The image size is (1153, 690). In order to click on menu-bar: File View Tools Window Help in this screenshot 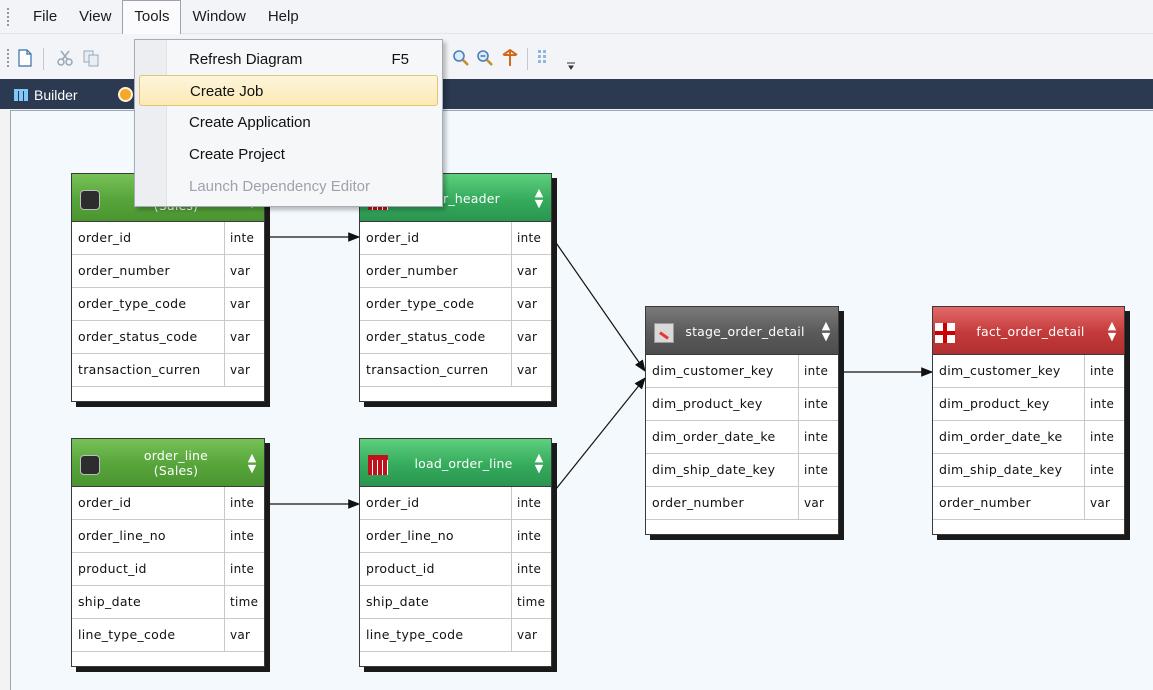, I will do `click(576, 17)`.